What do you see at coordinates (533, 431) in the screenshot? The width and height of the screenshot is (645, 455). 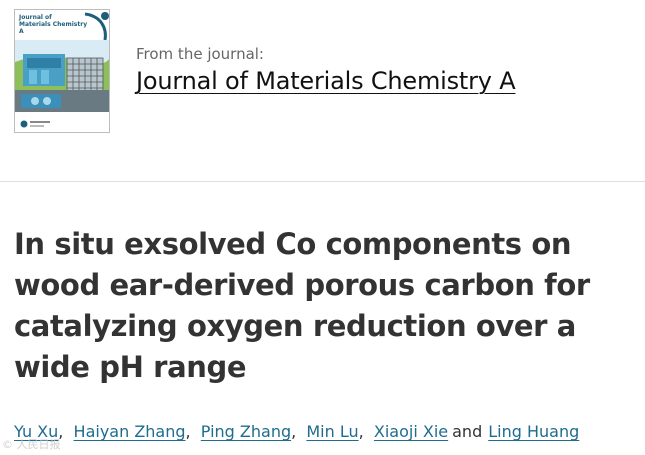 I see `author-link: Ling Huang` at bounding box center [533, 431].